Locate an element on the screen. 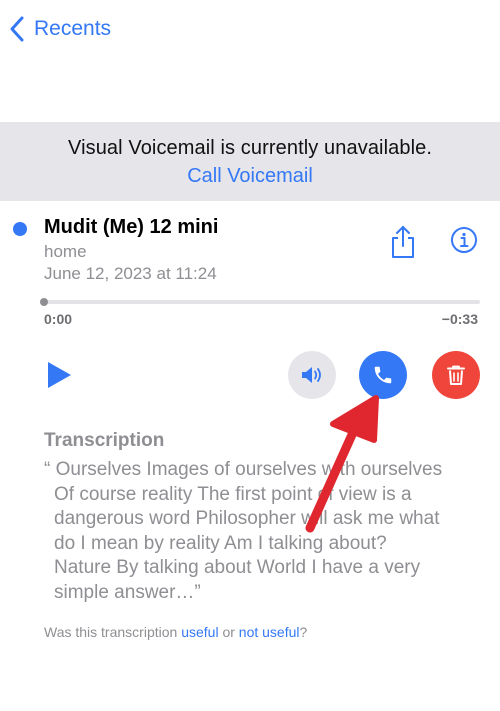 Image resolution: width=500 pixels, height=711 pixels. play-icon is located at coordinates (59, 375).